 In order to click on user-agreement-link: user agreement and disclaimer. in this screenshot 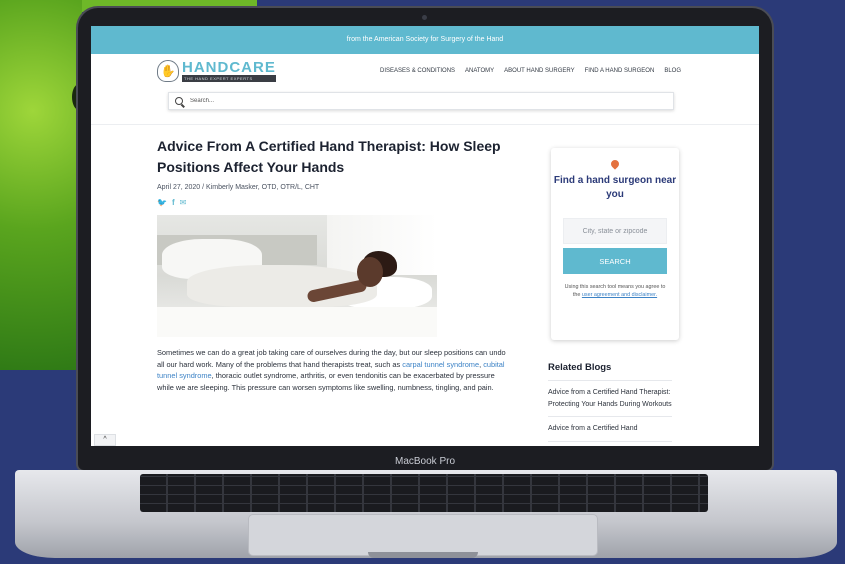, I will do `click(619, 295)`.